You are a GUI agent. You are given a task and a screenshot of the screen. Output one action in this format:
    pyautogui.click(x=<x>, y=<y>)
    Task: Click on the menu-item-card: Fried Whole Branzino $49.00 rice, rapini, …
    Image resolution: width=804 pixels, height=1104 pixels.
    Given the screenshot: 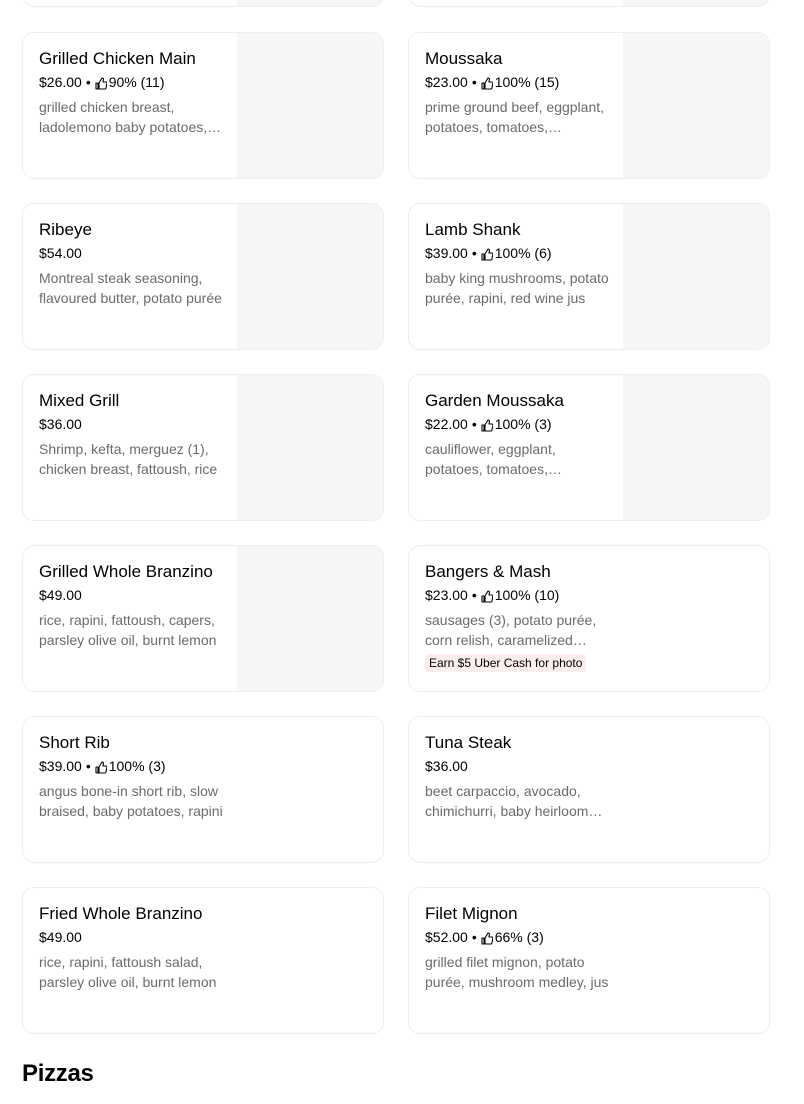 What is the action you would take?
    pyautogui.click(x=203, y=960)
    